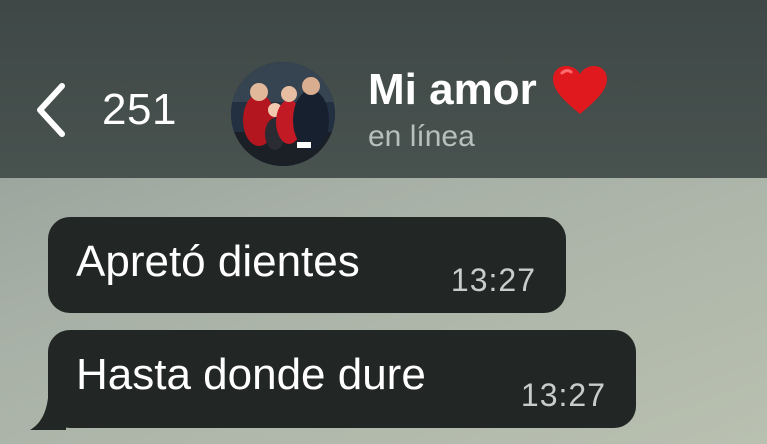 The height and width of the screenshot is (444, 767). What do you see at coordinates (421, 136) in the screenshot?
I see `online-status: en línea` at bounding box center [421, 136].